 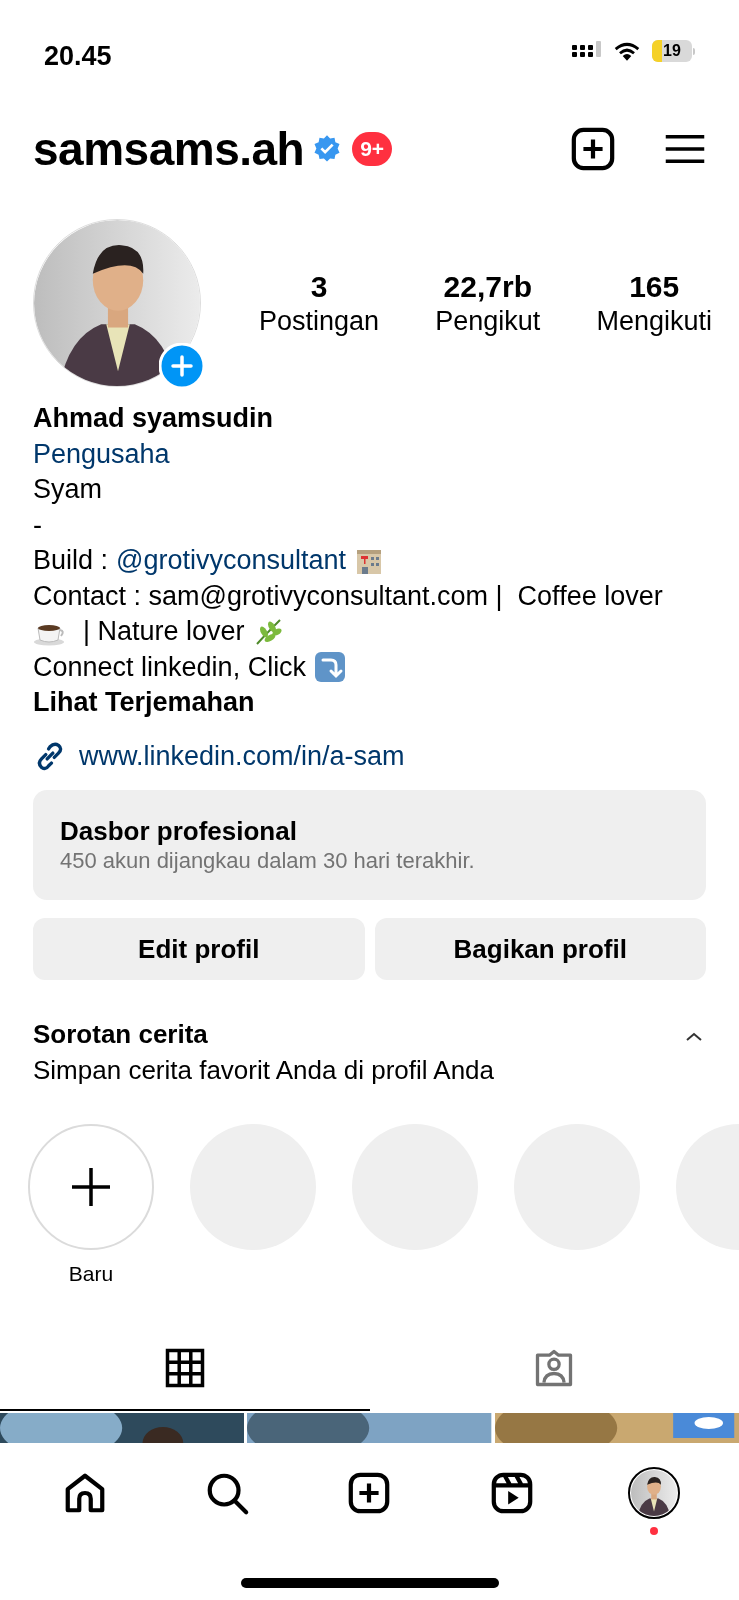 What do you see at coordinates (68, 489) in the screenshot?
I see `bio-text: Syam` at bounding box center [68, 489].